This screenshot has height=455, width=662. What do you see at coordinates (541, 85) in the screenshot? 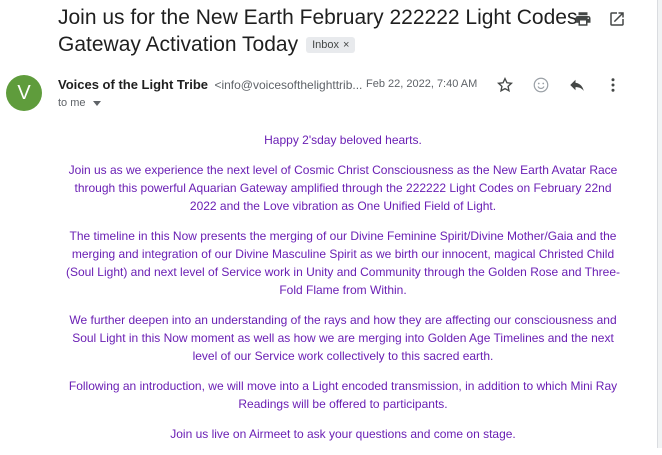
I see `emoji-icon` at bounding box center [541, 85].